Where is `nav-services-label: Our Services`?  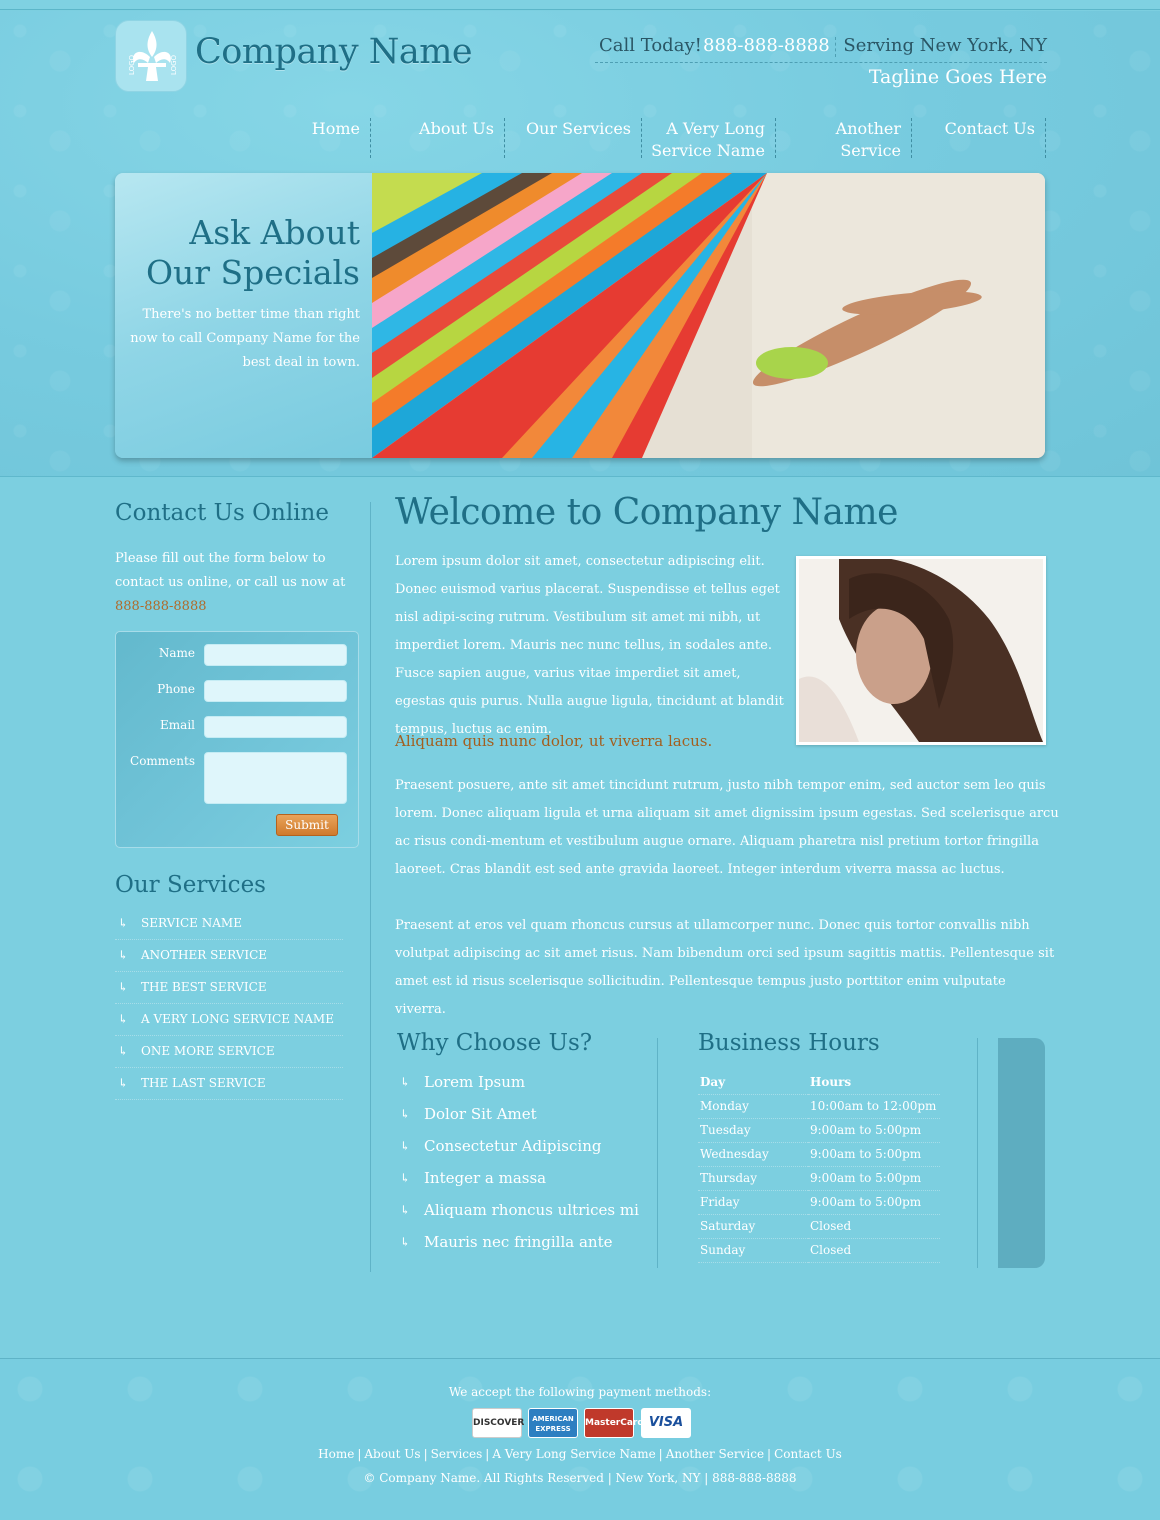
nav-services-label: Our Services is located at coordinates (578, 128).